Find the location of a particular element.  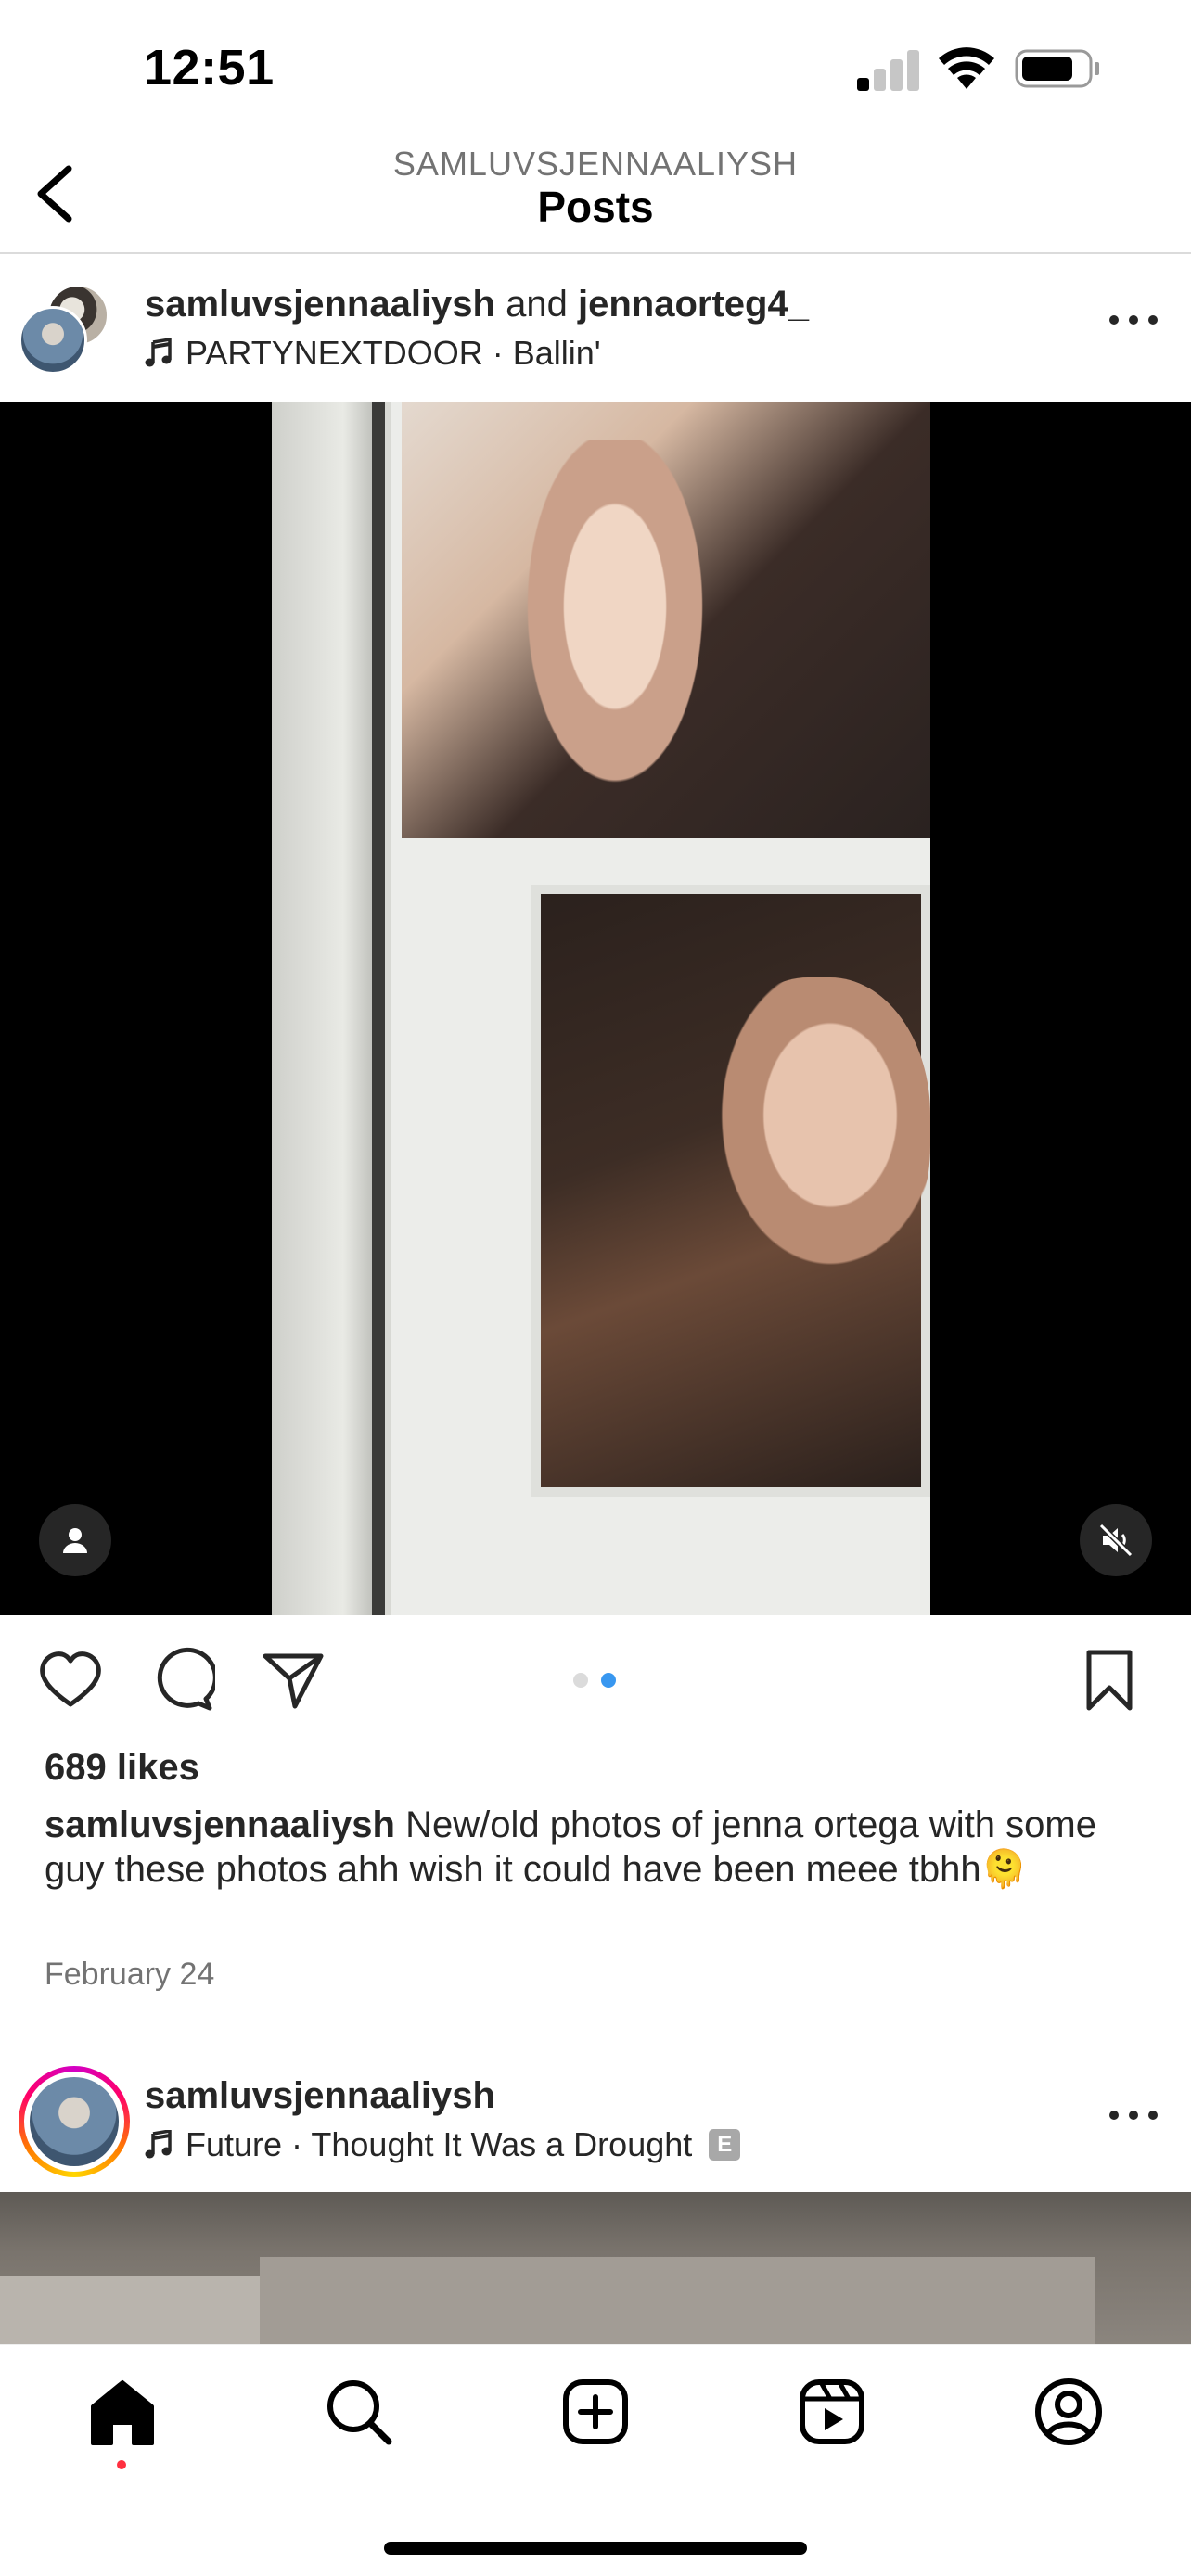

like-button is located at coordinates (70, 1680).